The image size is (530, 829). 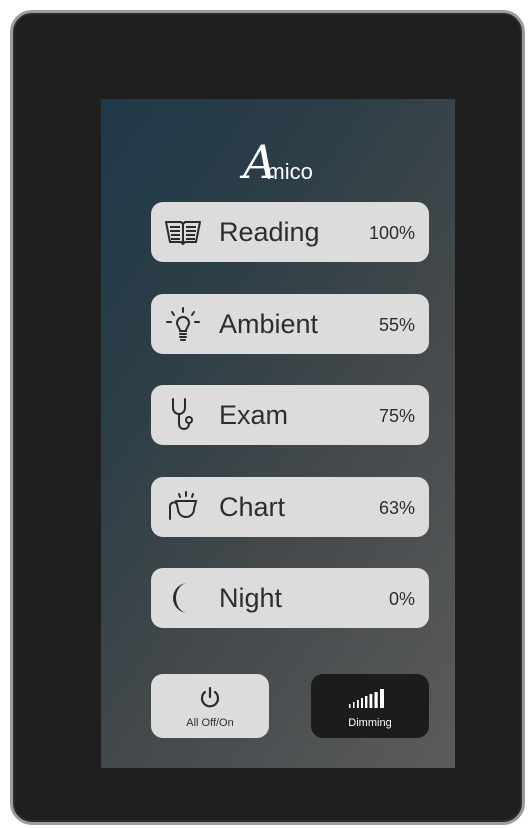 What do you see at coordinates (183, 324) in the screenshot?
I see `lightbulb-icon` at bounding box center [183, 324].